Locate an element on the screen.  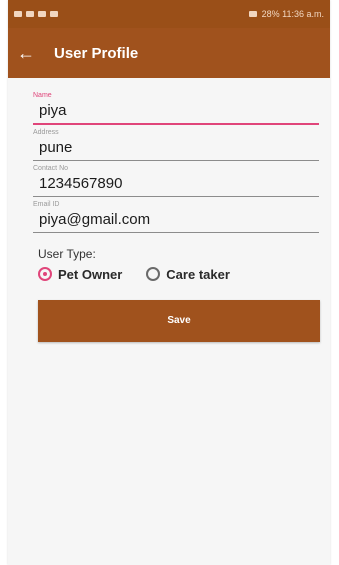
radio-pet-owner: Pet Owner is located at coordinates (80, 274).